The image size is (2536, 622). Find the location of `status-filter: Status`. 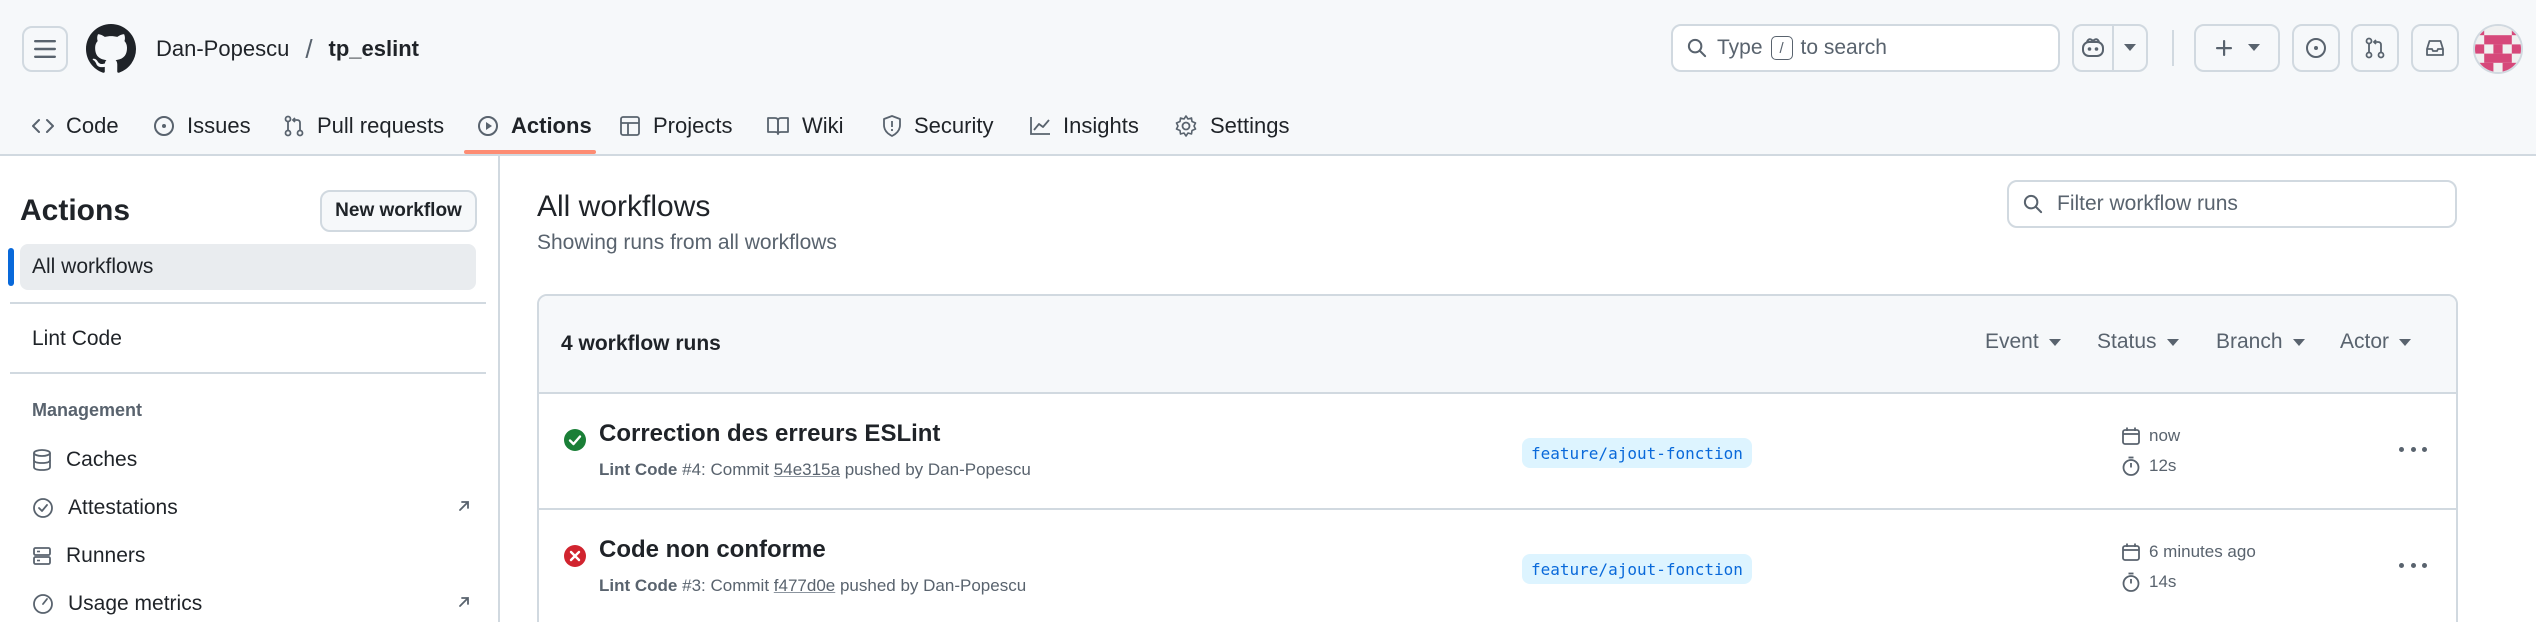

status-filter: Status is located at coordinates (2138, 342).